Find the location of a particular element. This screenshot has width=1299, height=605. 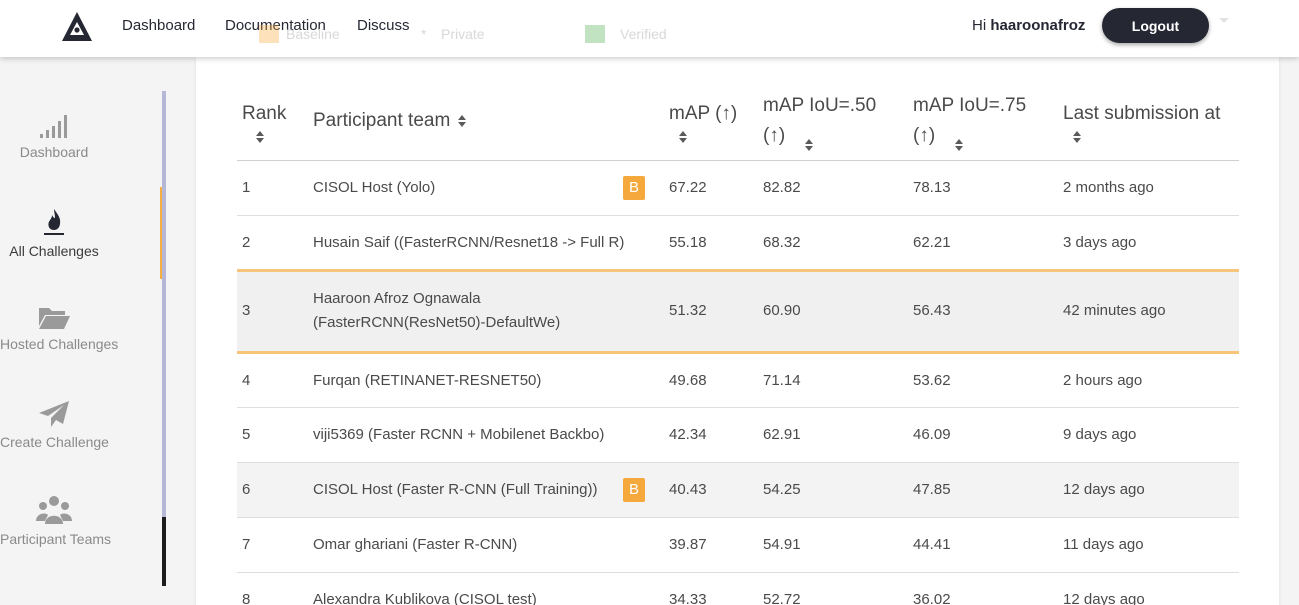

user-greeting: Hi haaroonafroz is located at coordinates (1028, 25).